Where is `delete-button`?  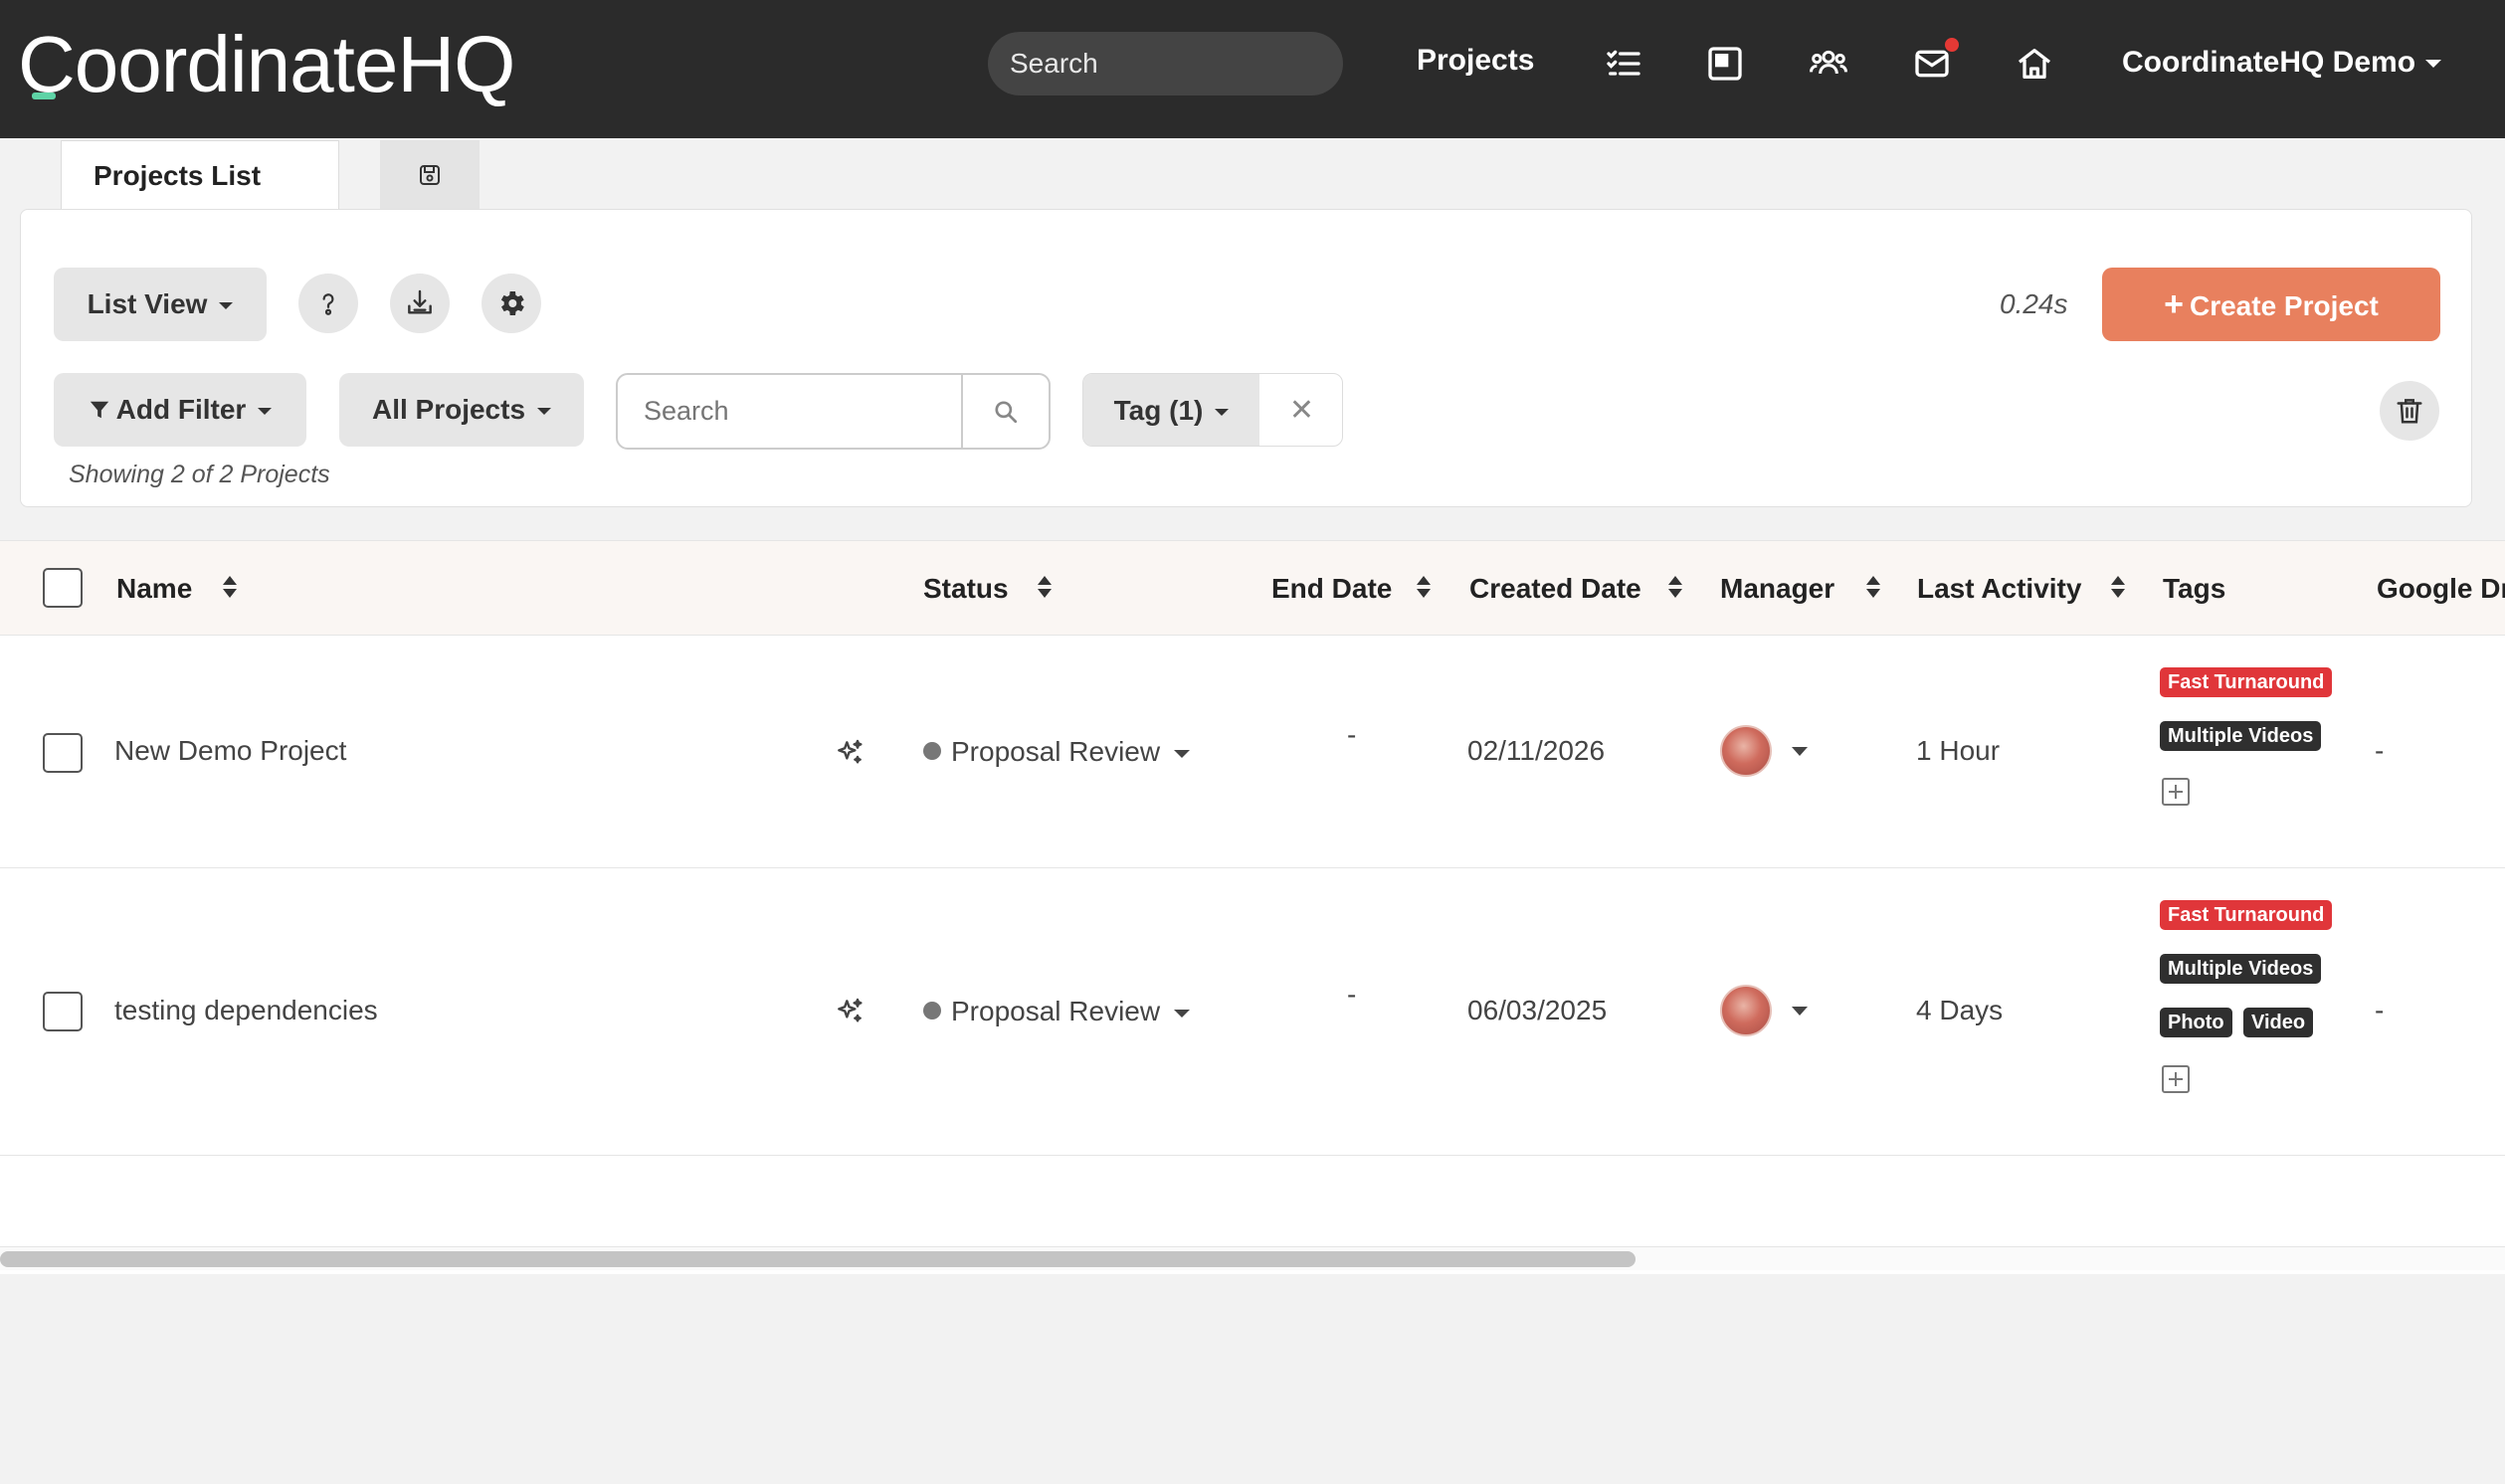
delete-button is located at coordinates (2409, 411).